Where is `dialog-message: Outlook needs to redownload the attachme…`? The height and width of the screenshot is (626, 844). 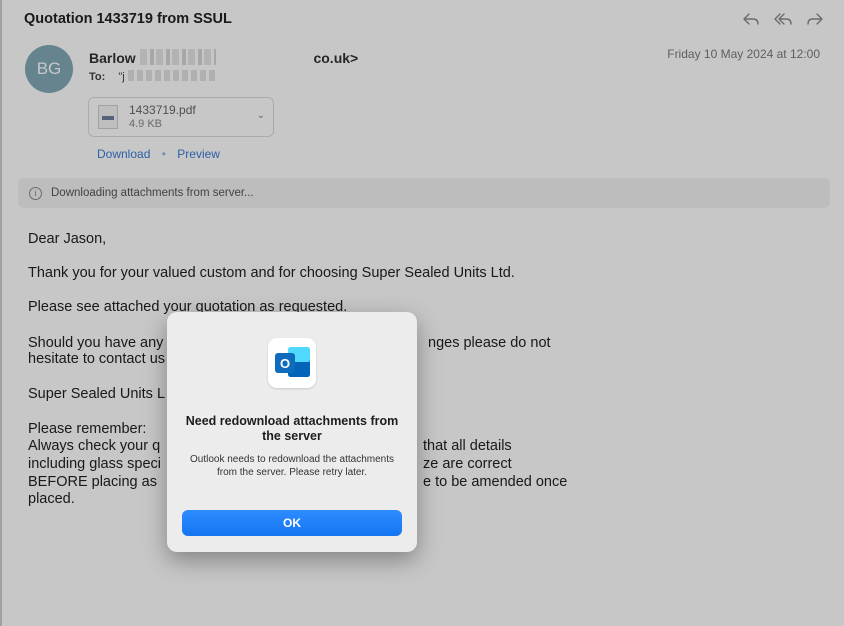
dialog-message: Outlook needs to redownload the attachme… is located at coordinates (292, 466).